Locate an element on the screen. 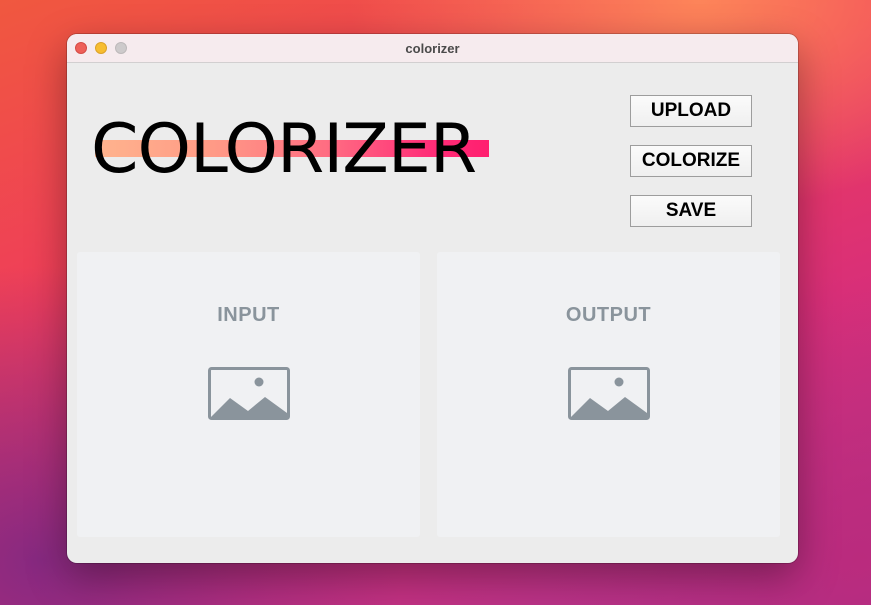 The width and height of the screenshot is (871, 605). window-title: colorizer is located at coordinates (432, 48).